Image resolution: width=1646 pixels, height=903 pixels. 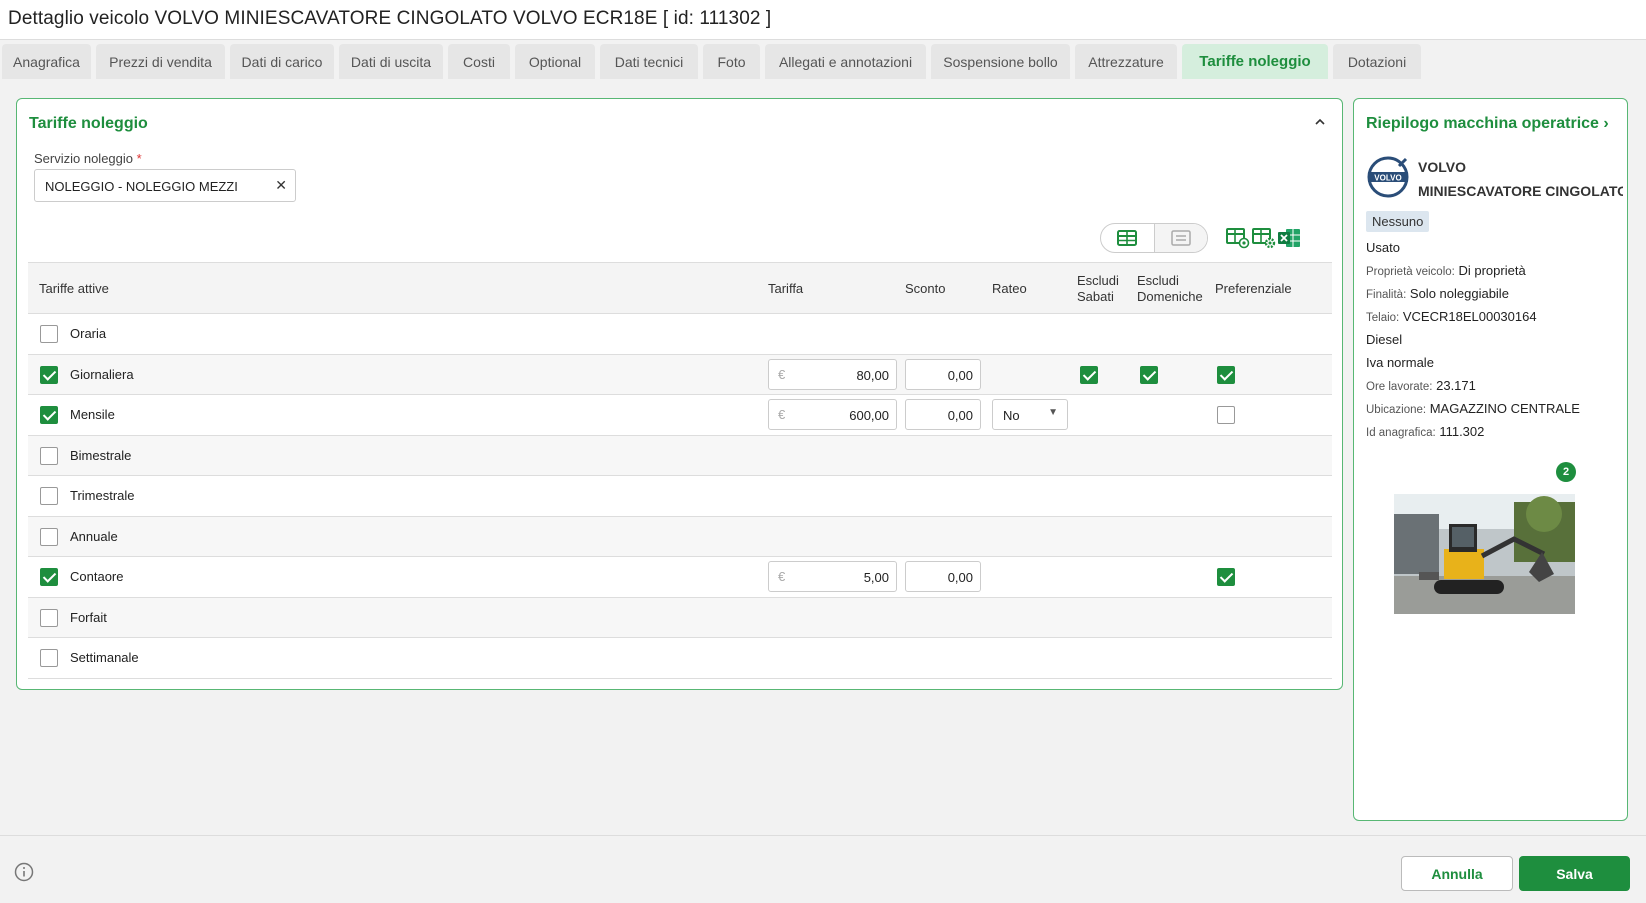 What do you see at coordinates (1398, 221) in the screenshot?
I see `status-badge: Nessuno` at bounding box center [1398, 221].